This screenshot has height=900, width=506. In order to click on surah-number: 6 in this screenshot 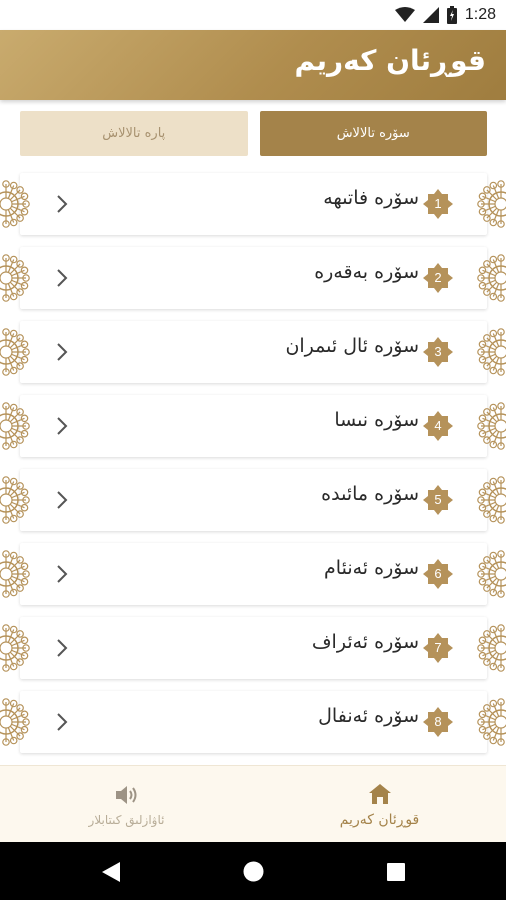, I will do `click(438, 573)`.